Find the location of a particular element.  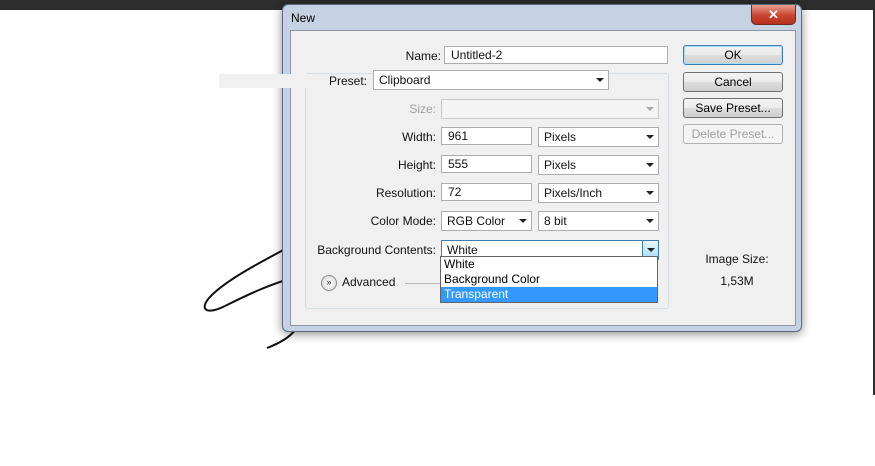

resolution-label: Resolution: is located at coordinates (405, 193).